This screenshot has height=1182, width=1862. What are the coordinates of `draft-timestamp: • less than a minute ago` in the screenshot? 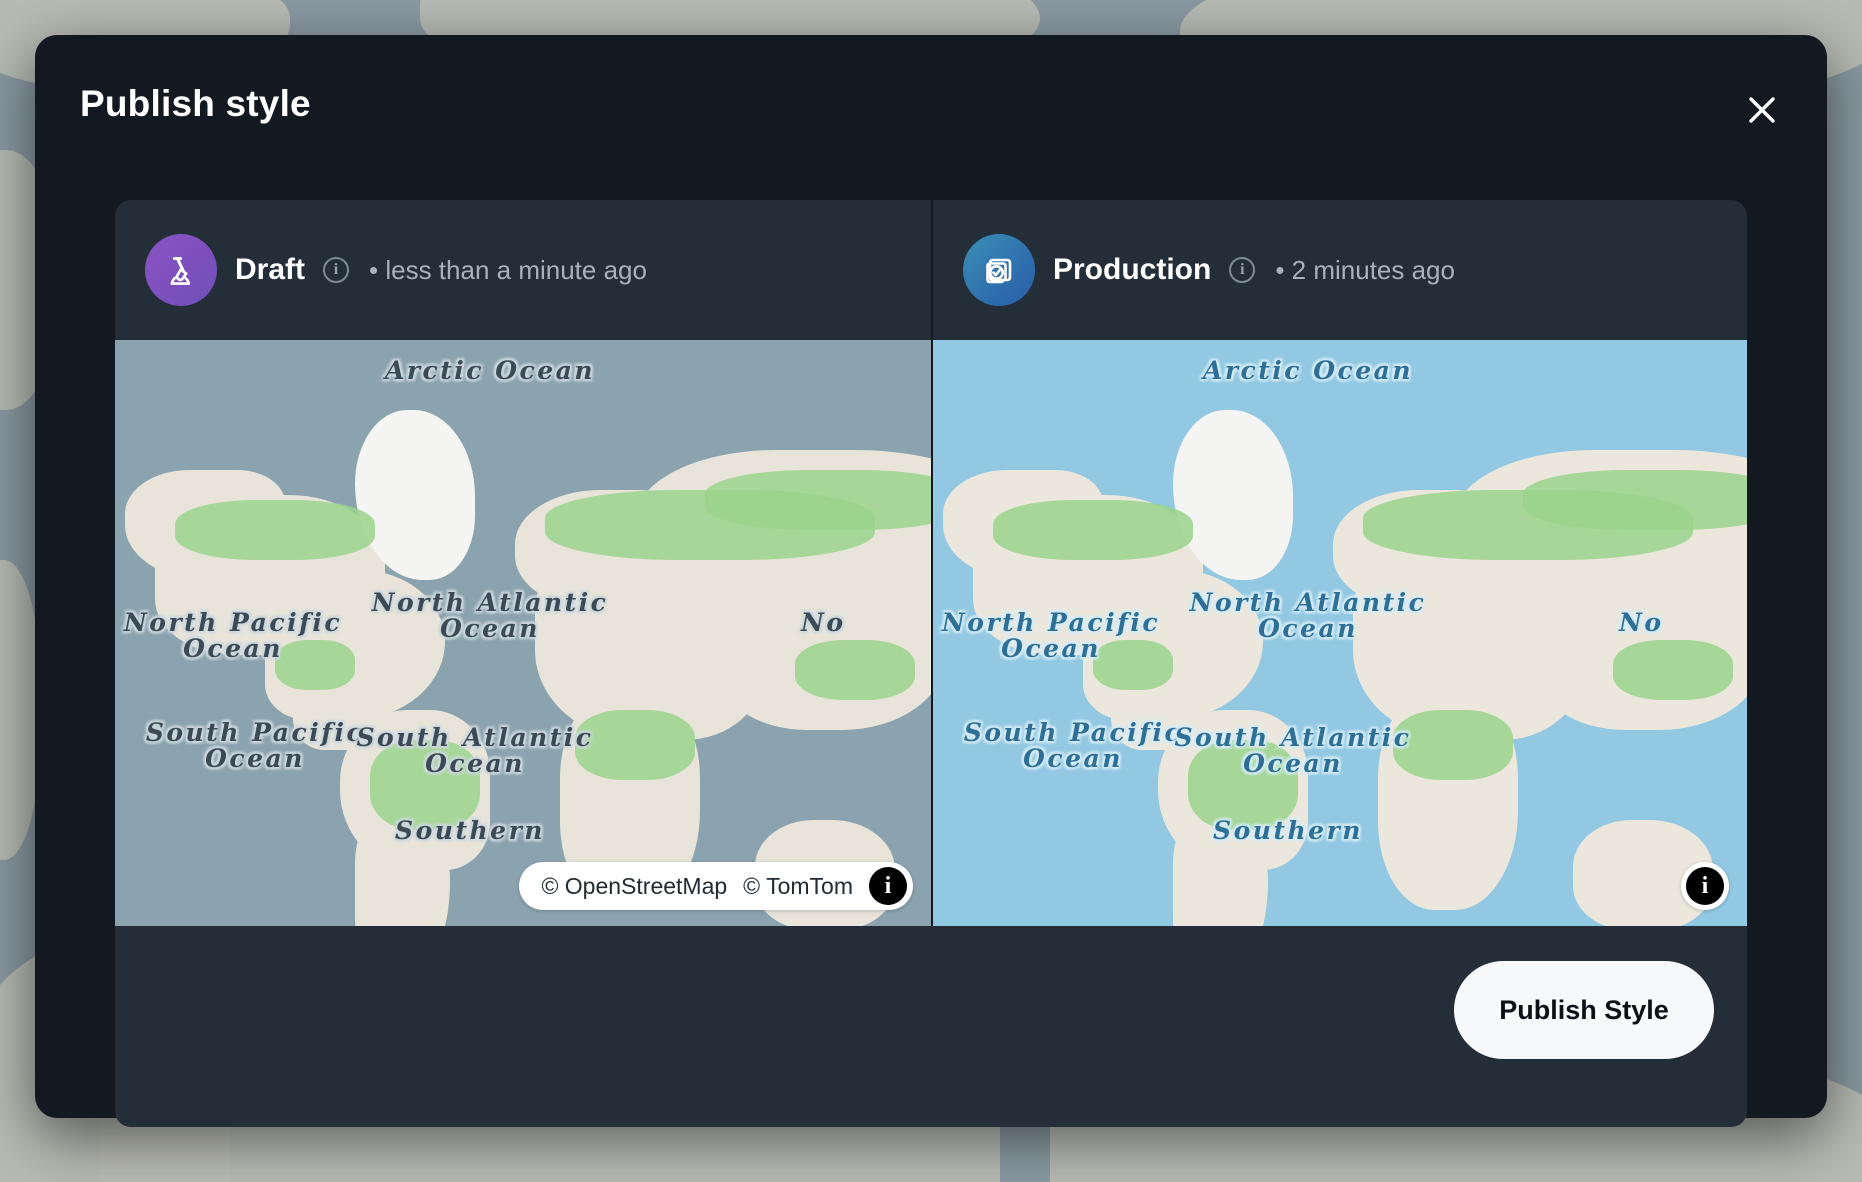 It's located at (508, 269).